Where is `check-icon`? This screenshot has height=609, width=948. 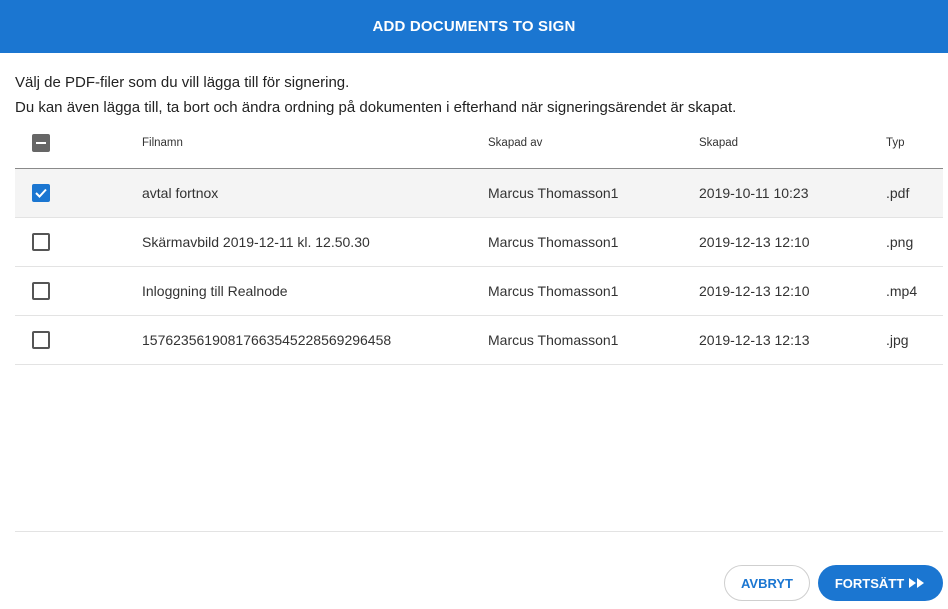
check-icon is located at coordinates (41, 193).